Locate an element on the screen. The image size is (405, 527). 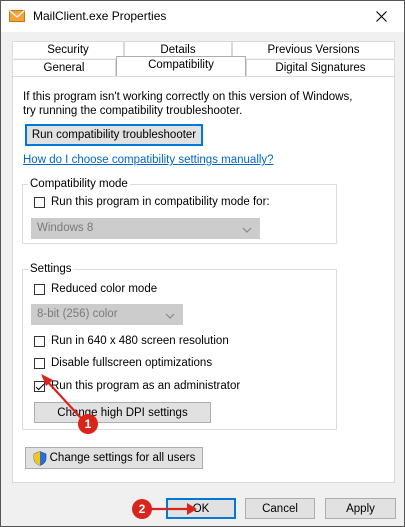
tab-digital-signatures: Digital Signatures is located at coordinates (320, 67).